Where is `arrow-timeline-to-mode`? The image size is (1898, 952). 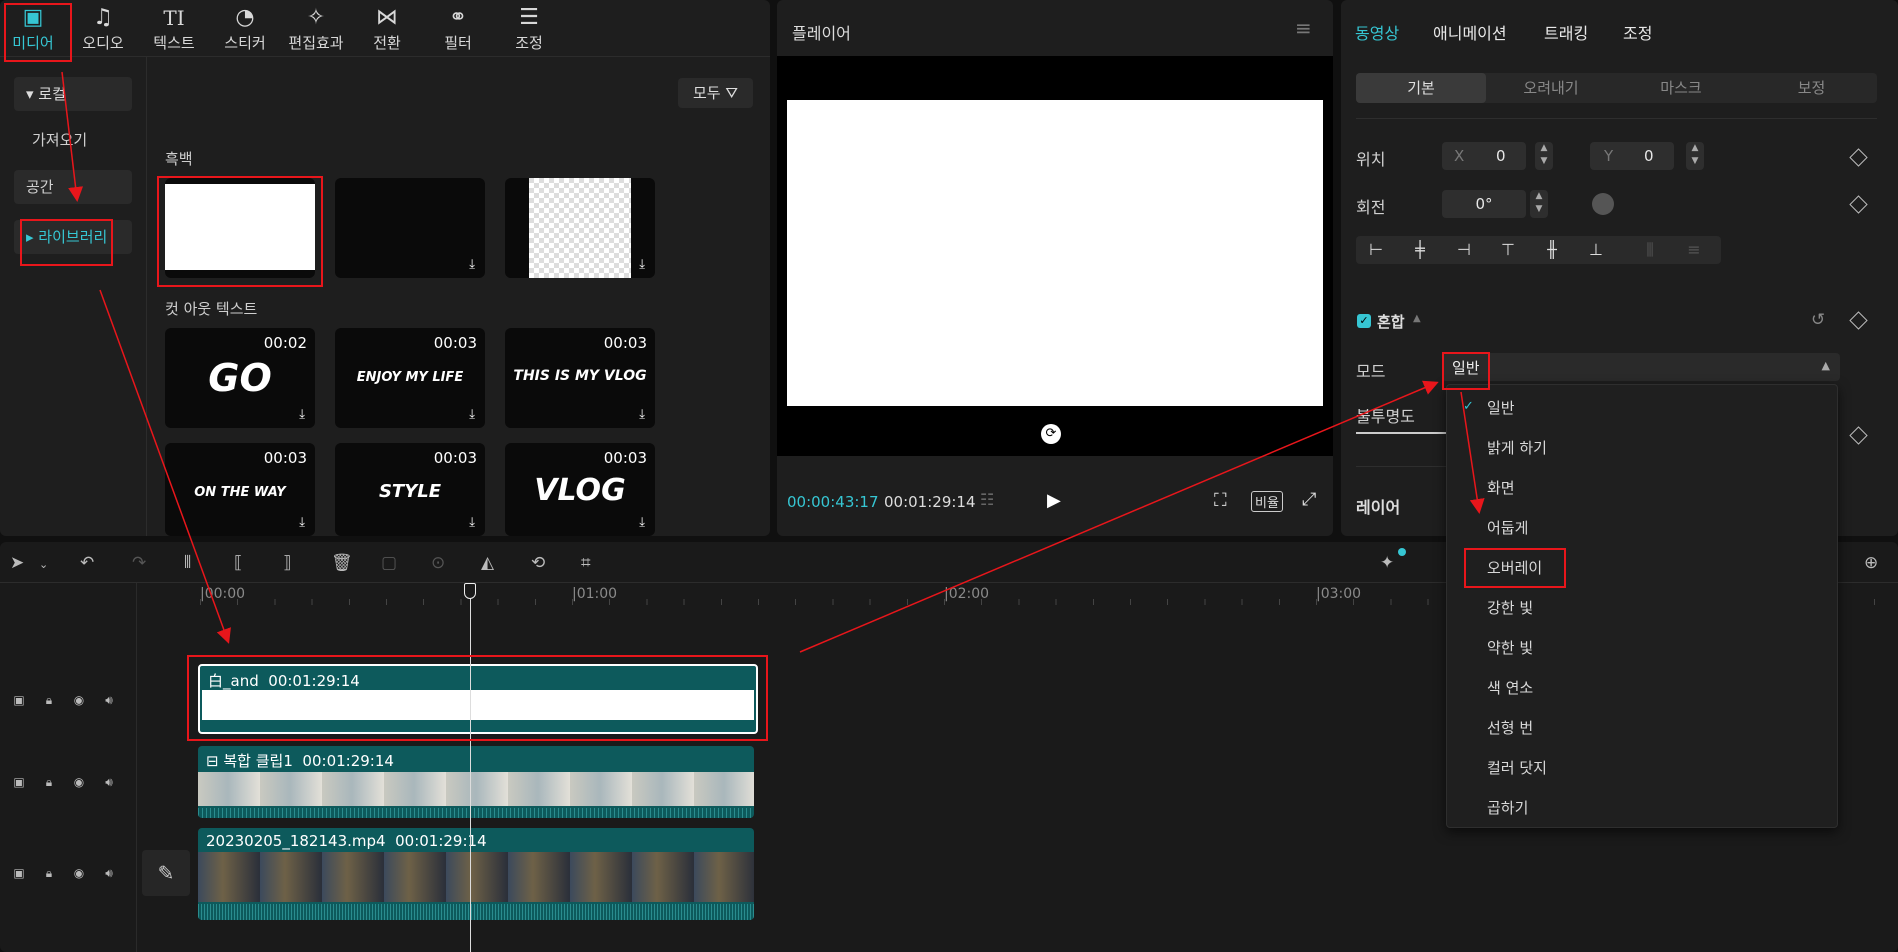 arrow-timeline-to-mode is located at coordinates (1119, 516).